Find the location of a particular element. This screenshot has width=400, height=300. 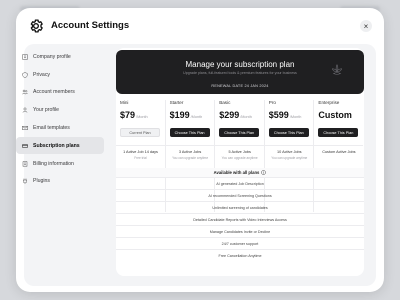

feature-row: AI generated Job Description is located at coordinates (240, 183).